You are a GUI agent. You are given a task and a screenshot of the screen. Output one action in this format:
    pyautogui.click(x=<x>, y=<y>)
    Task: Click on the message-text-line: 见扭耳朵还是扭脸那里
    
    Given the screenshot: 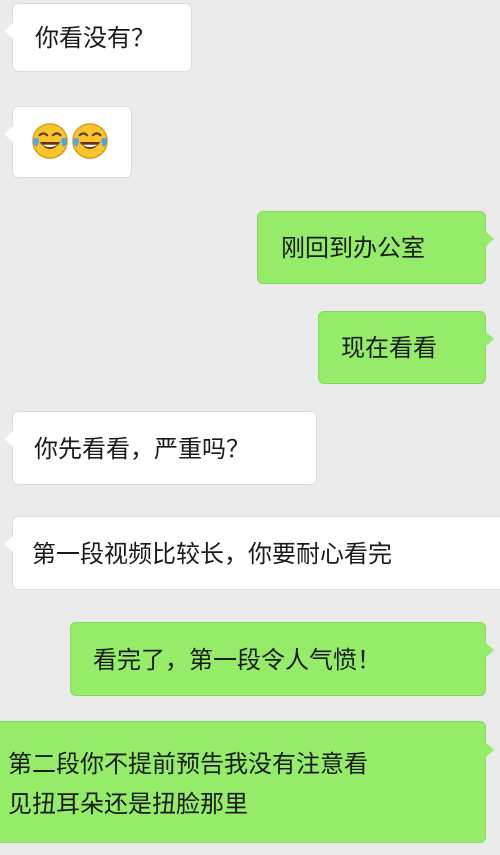 What is the action you would take?
    pyautogui.click(x=128, y=804)
    